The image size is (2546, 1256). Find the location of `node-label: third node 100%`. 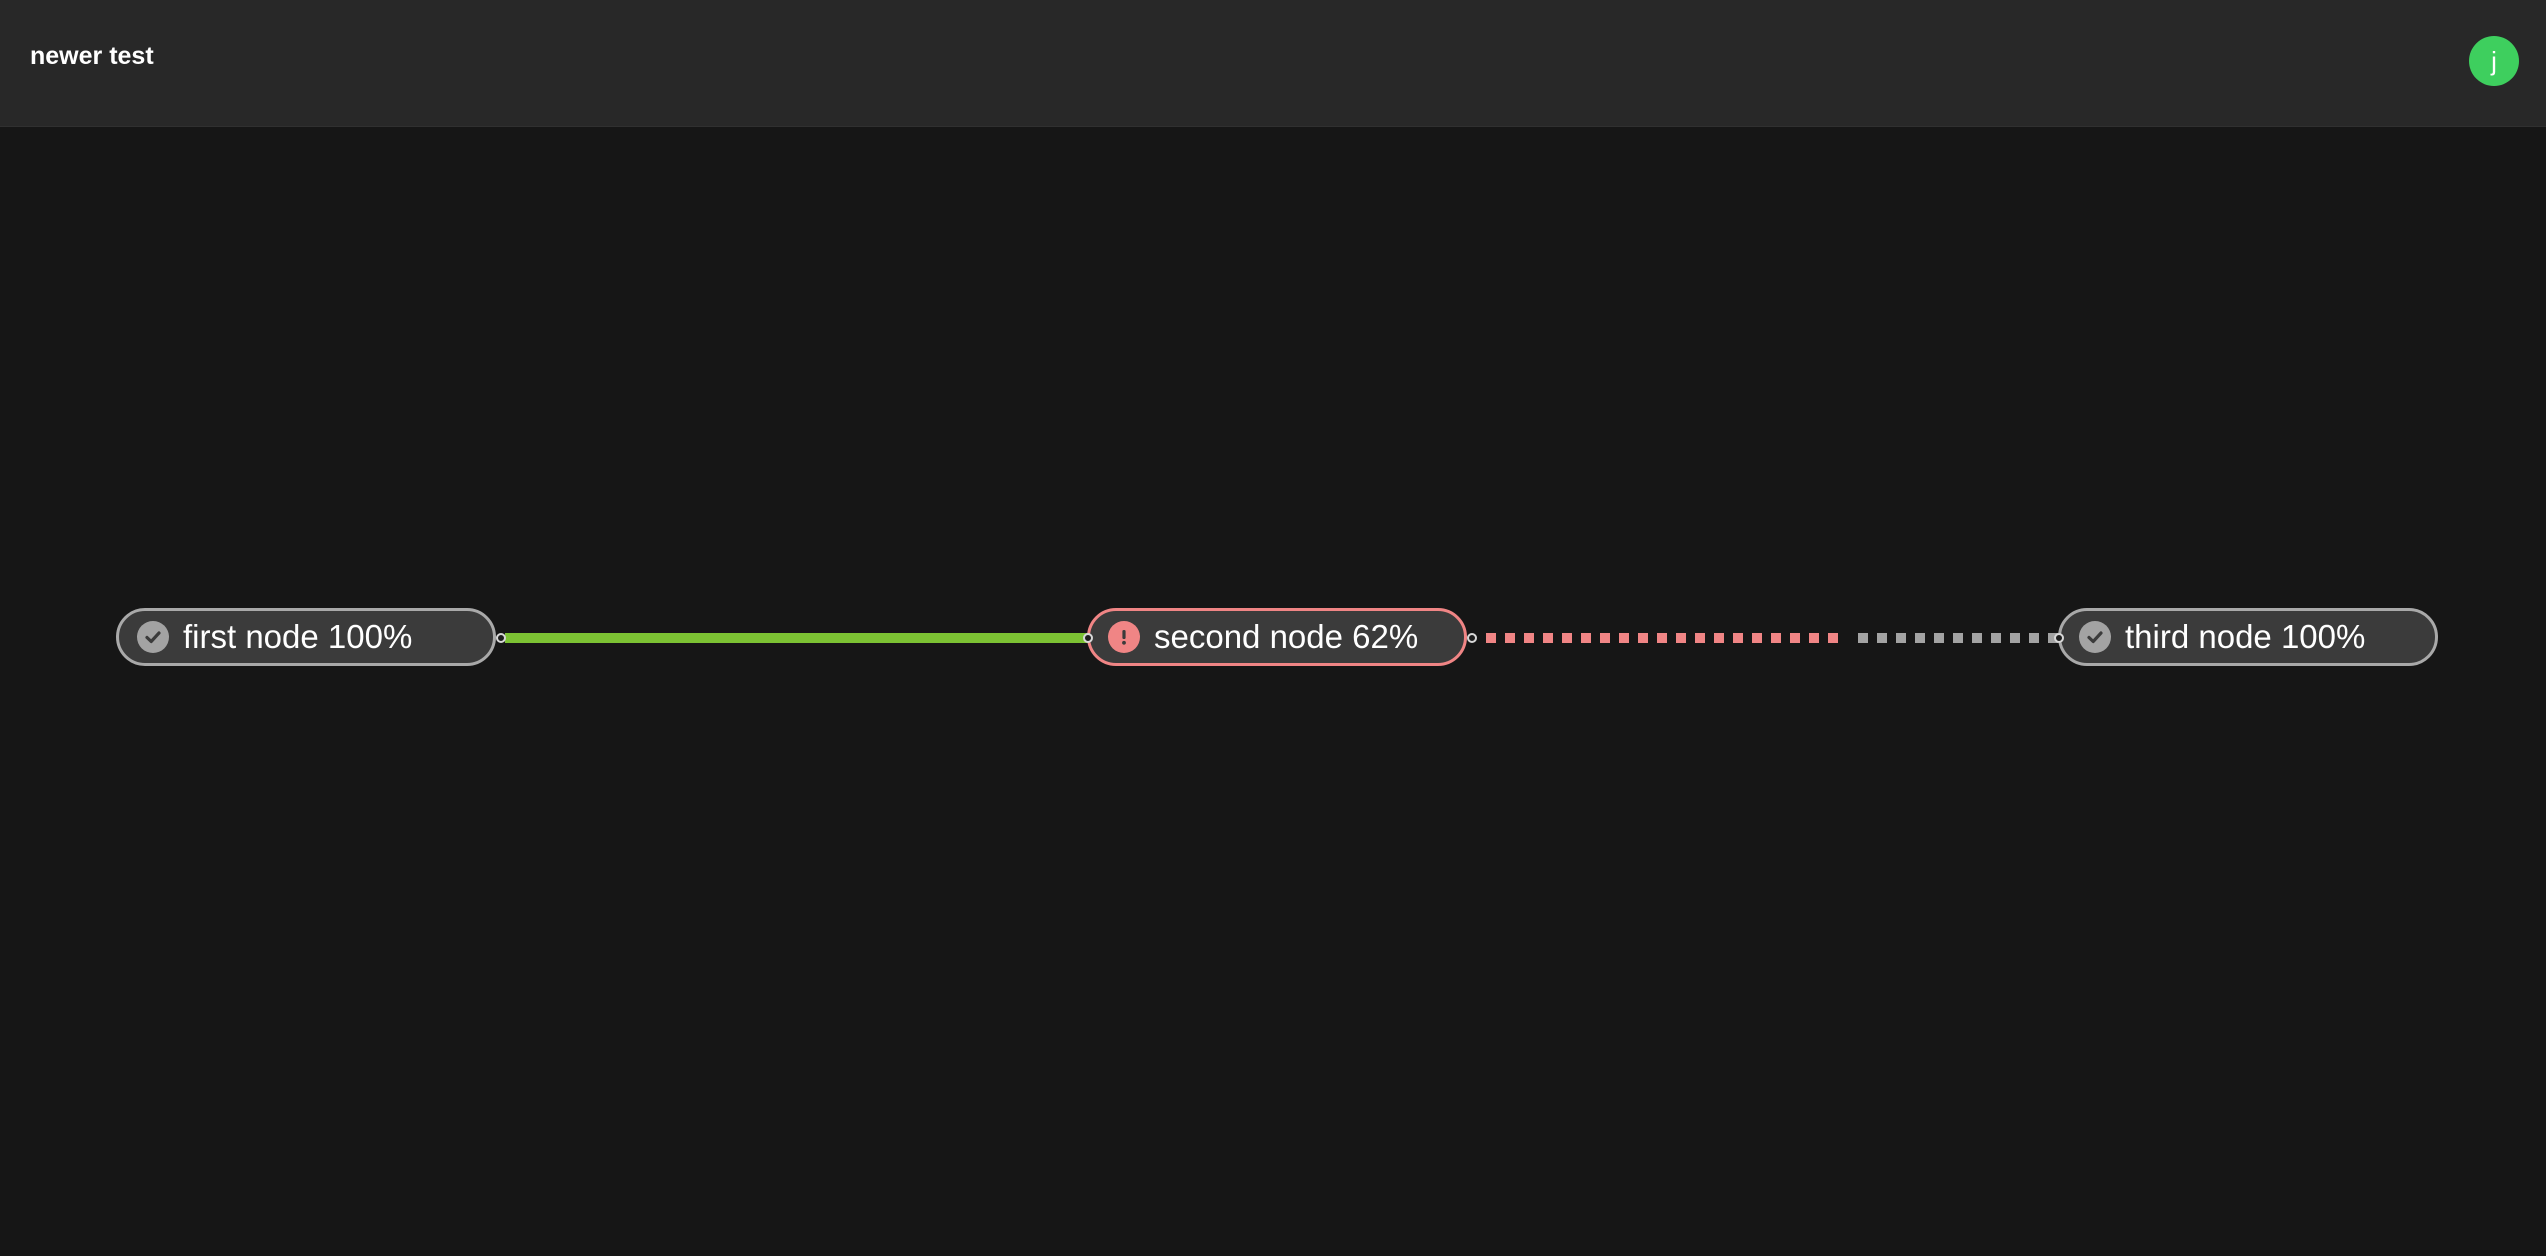

node-label: third node 100% is located at coordinates (2245, 636).